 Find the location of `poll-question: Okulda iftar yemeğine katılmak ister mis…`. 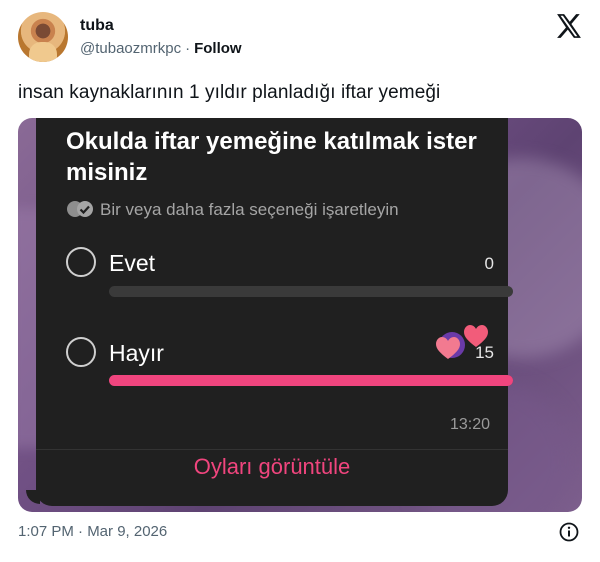

poll-question: Okulda iftar yemeğine katılmak ister mis… is located at coordinates (271, 157).